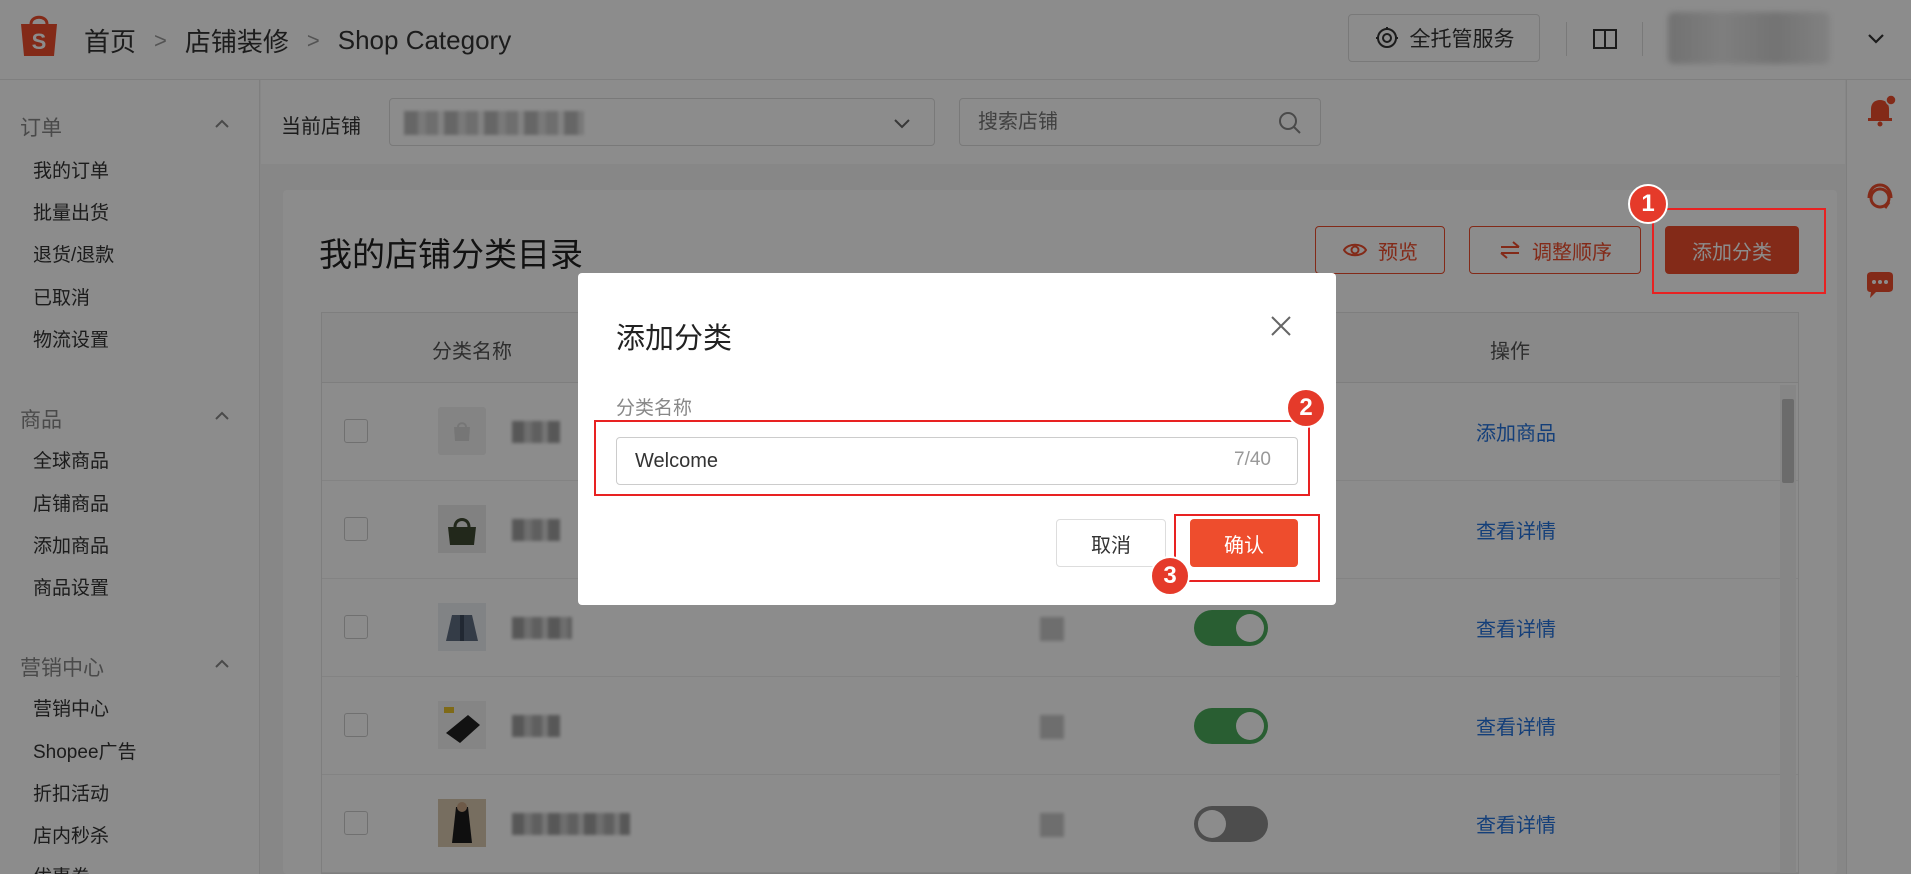  What do you see at coordinates (654, 408) in the screenshot?
I see `category-name-label: 分类名称` at bounding box center [654, 408].